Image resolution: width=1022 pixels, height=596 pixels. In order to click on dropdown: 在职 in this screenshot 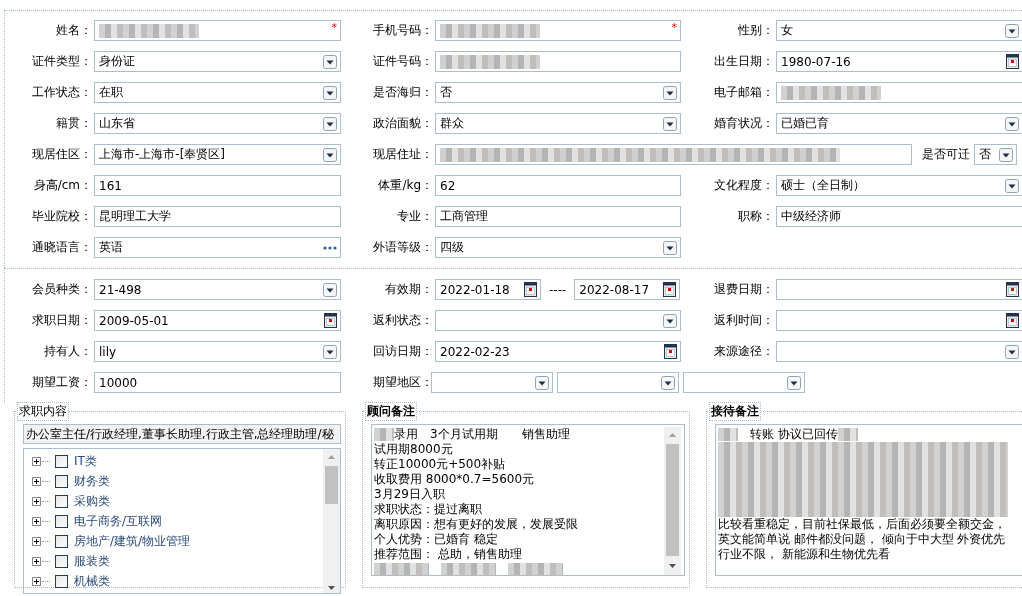, I will do `click(217, 92)`.